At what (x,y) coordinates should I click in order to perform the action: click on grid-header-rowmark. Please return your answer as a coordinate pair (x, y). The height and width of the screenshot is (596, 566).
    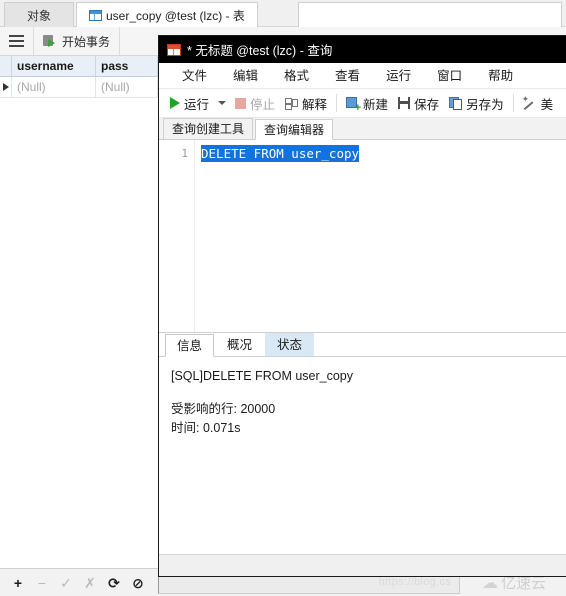
    Looking at the image, I should click on (6, 66).